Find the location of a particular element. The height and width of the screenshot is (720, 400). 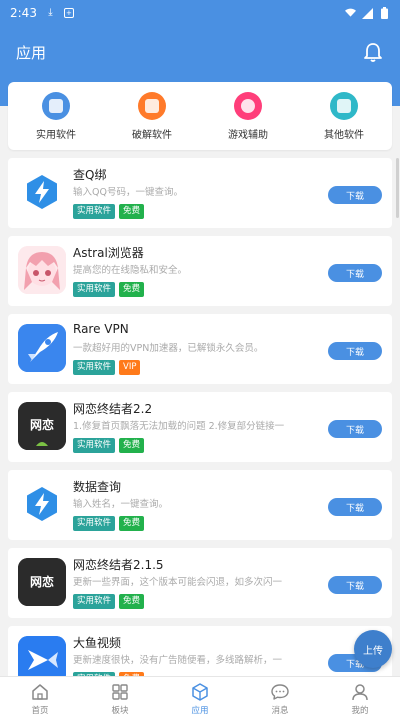

game-assist-category-icon is located at coordinates (248, 105).